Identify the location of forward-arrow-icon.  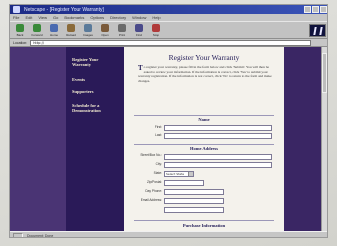
(37, 28).